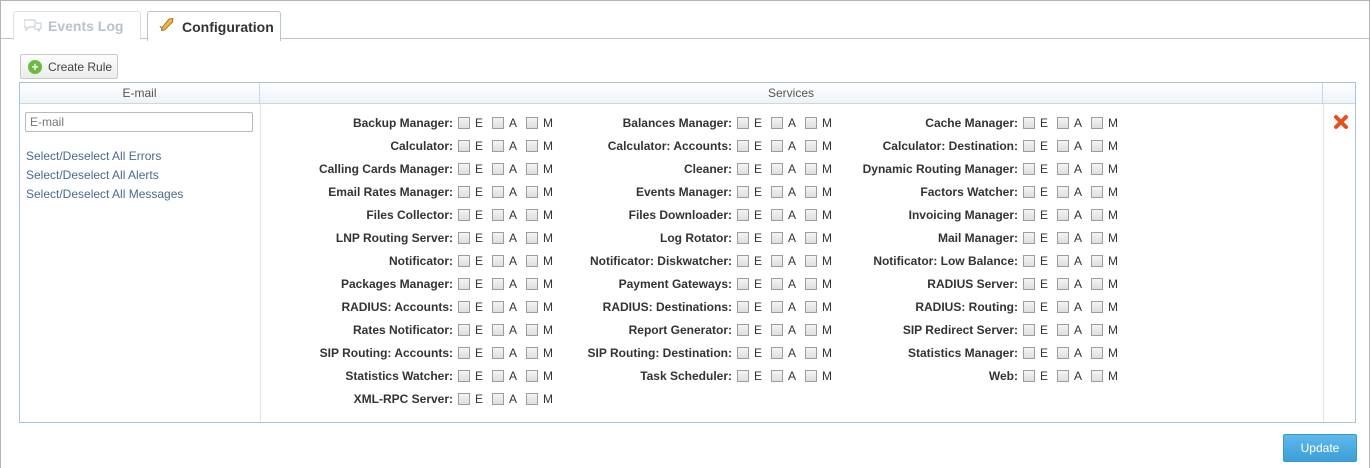 The width and height of the screenshot is (1370, 468). I want to click on create-rule-button: + Create Rule, so click(69, 66).